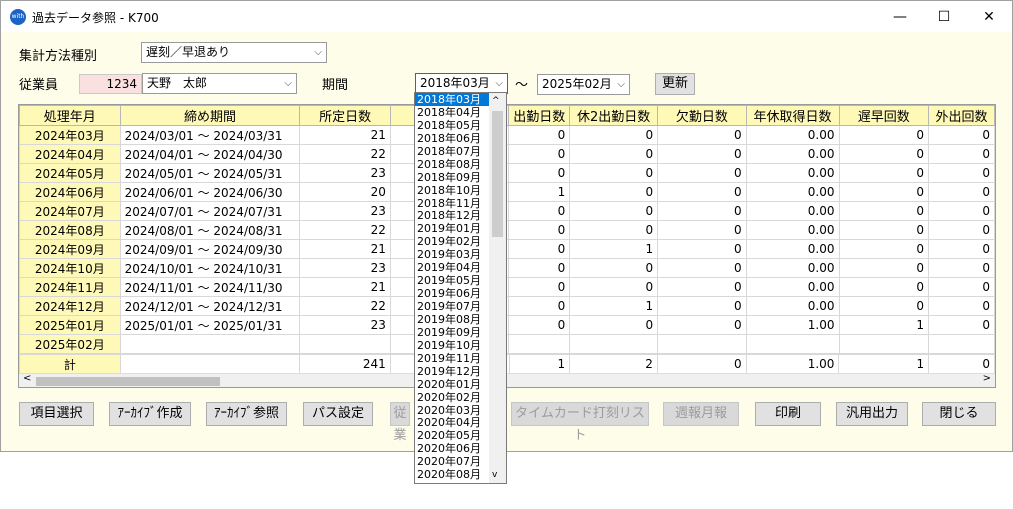 This screenshot has width=1013, height=509. Describe the element at coordinates (614, 115) in the screenshot. I see `column-header: 休2出勤日数` at that location.